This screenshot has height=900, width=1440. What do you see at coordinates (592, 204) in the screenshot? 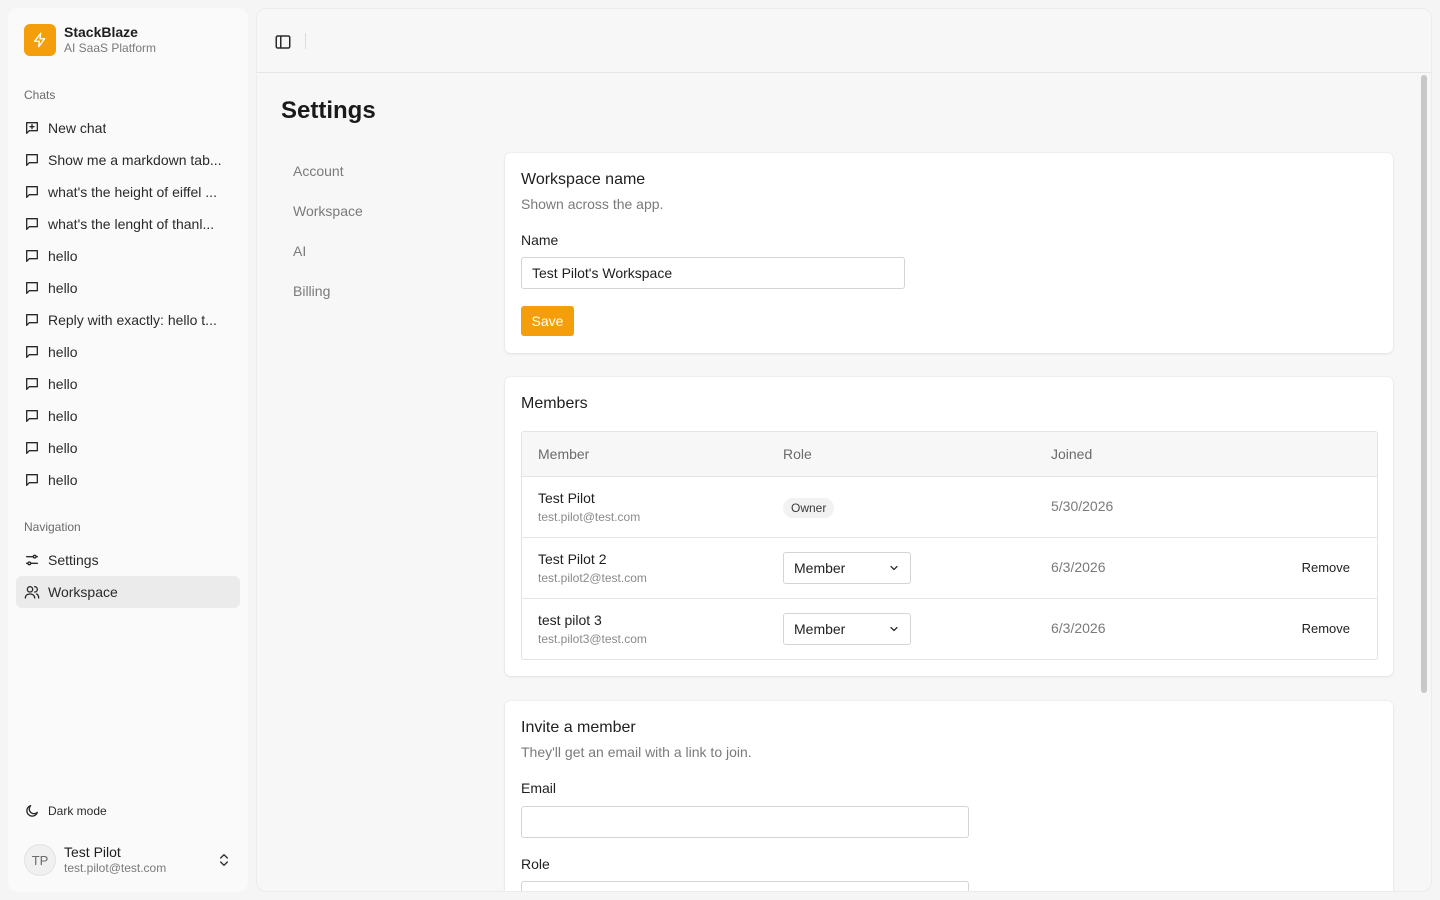
I see `card-description: Shown across the app.` at bounding box center [592, 204].